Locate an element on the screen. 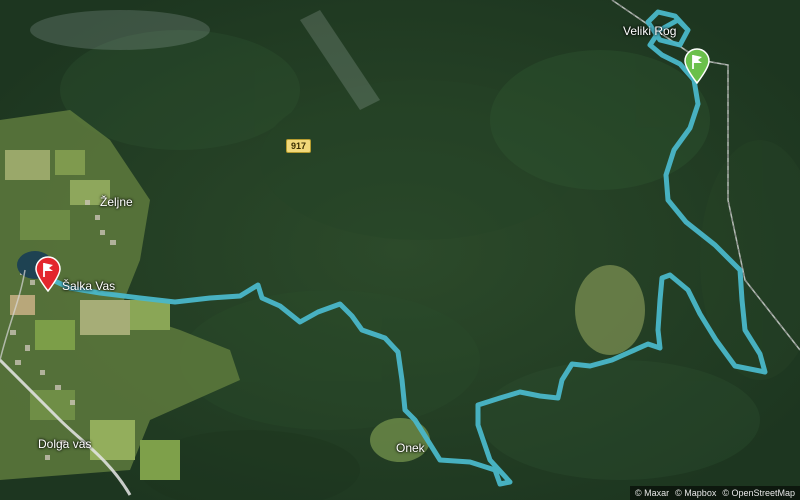  attribution-maxar: © Maxar is located at coordinates (652, 493).